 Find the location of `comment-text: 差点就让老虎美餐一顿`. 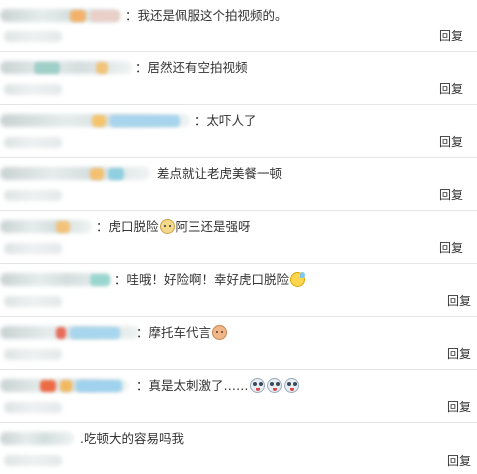

comment-text: 差点就让老虎美餐一顿 is located at coordinates (219, 174).